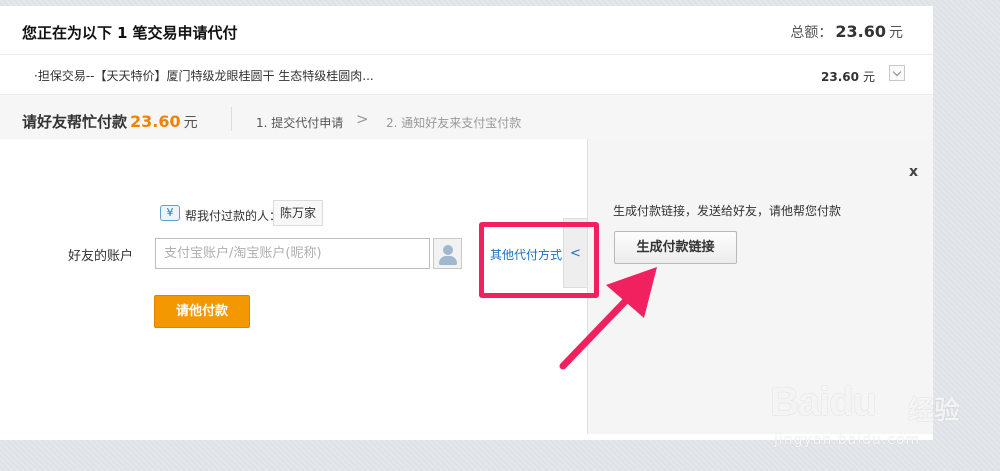  What do you see at coordinates (110, 121) in the screenshot?
I see `help-title: 请好友帮忙付款 23.60 元` at bounding box center [110, 121].